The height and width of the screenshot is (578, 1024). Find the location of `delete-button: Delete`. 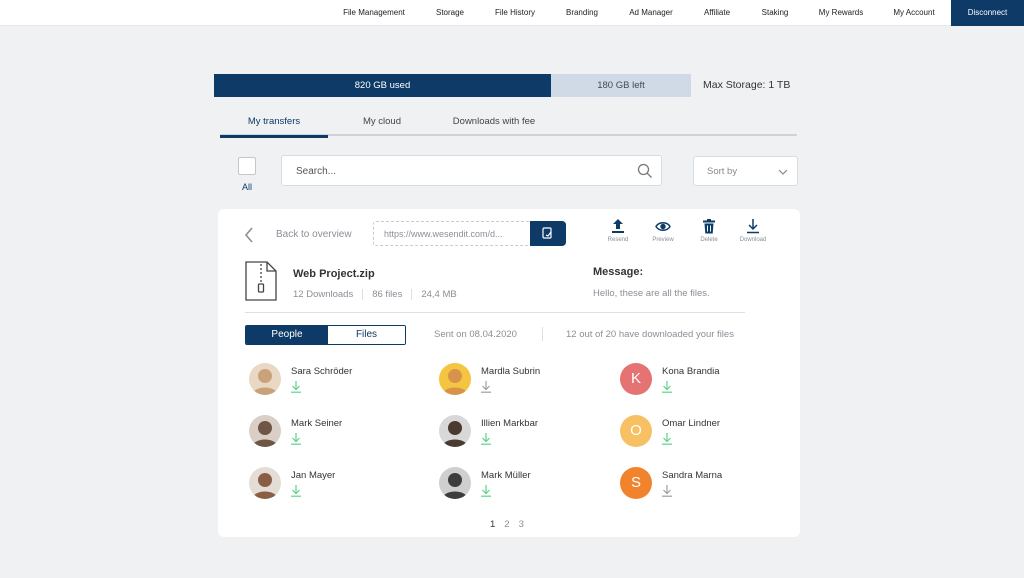

delete-button: Delete is located at coordinates (709, 231).